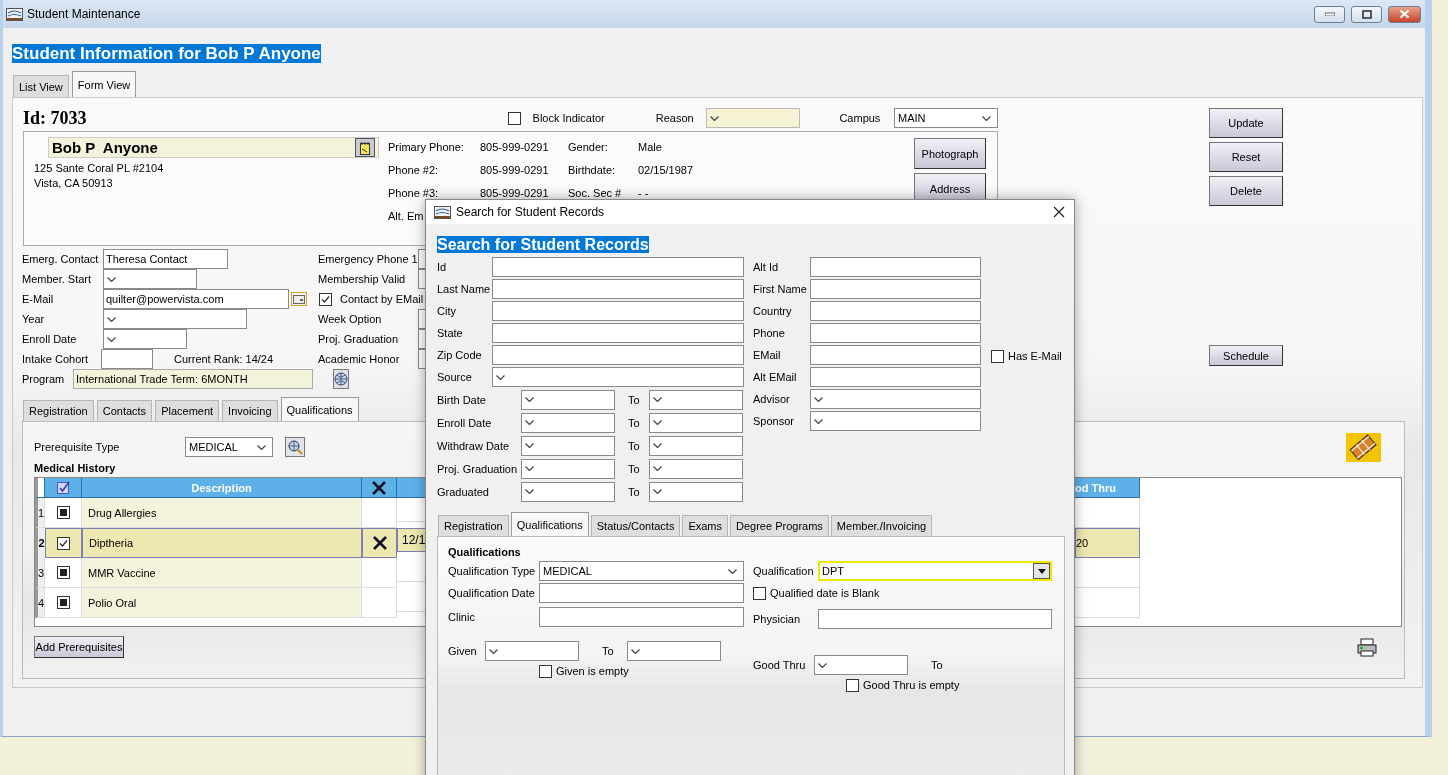  Describe the element at coordinates (635, 525) in the screenshot. I see `tab: Status/Contacts` at that location.